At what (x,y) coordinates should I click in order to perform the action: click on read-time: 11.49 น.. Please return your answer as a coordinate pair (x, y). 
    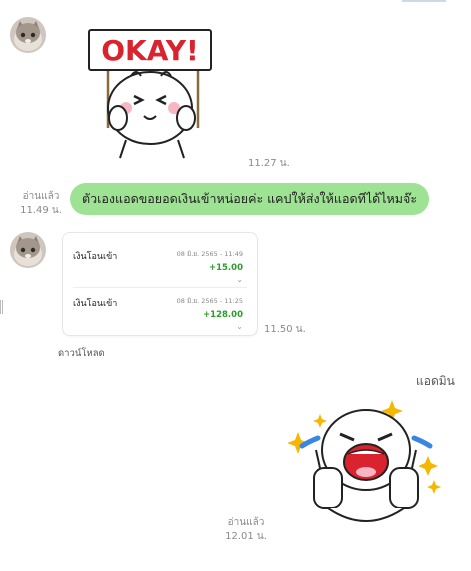
    Looking at the image, I should click on (41, 210).